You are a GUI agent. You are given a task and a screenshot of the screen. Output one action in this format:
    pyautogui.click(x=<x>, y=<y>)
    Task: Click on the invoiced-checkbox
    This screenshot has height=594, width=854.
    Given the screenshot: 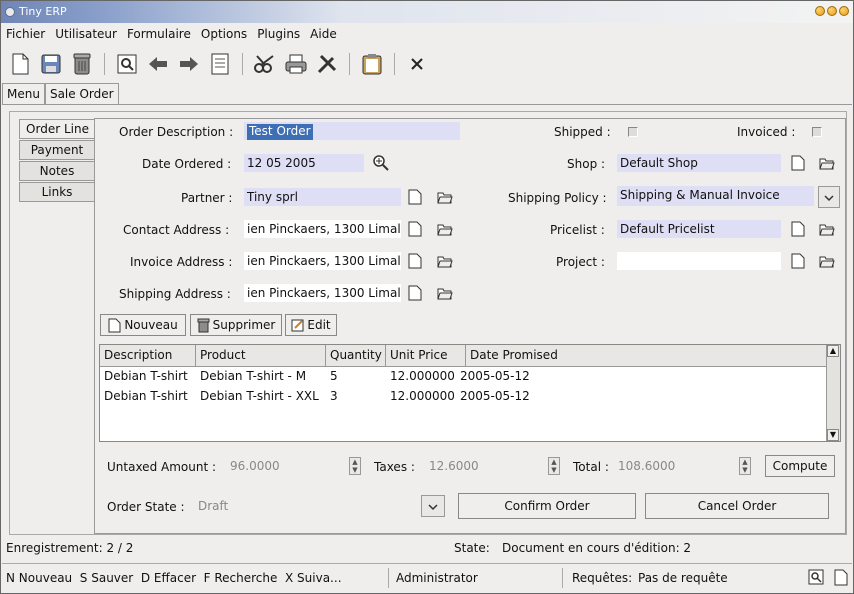 What is the action you would take?
    pyautogui.click(x=817, y=132)
    